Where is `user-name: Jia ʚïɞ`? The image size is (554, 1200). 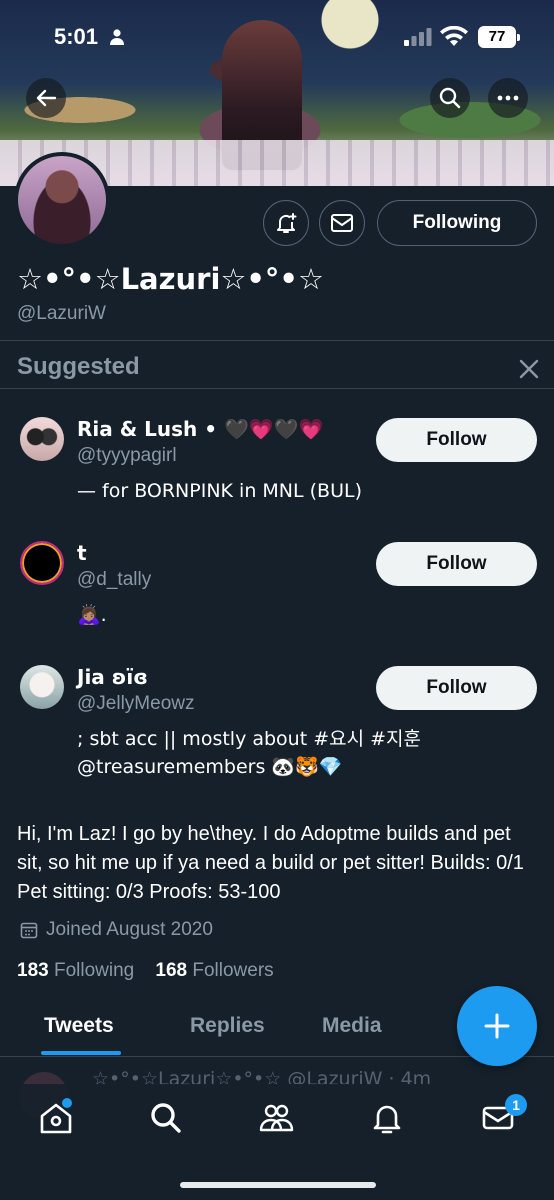 user-name: Jia ʚïɞ is located at coordinates (112, 677).